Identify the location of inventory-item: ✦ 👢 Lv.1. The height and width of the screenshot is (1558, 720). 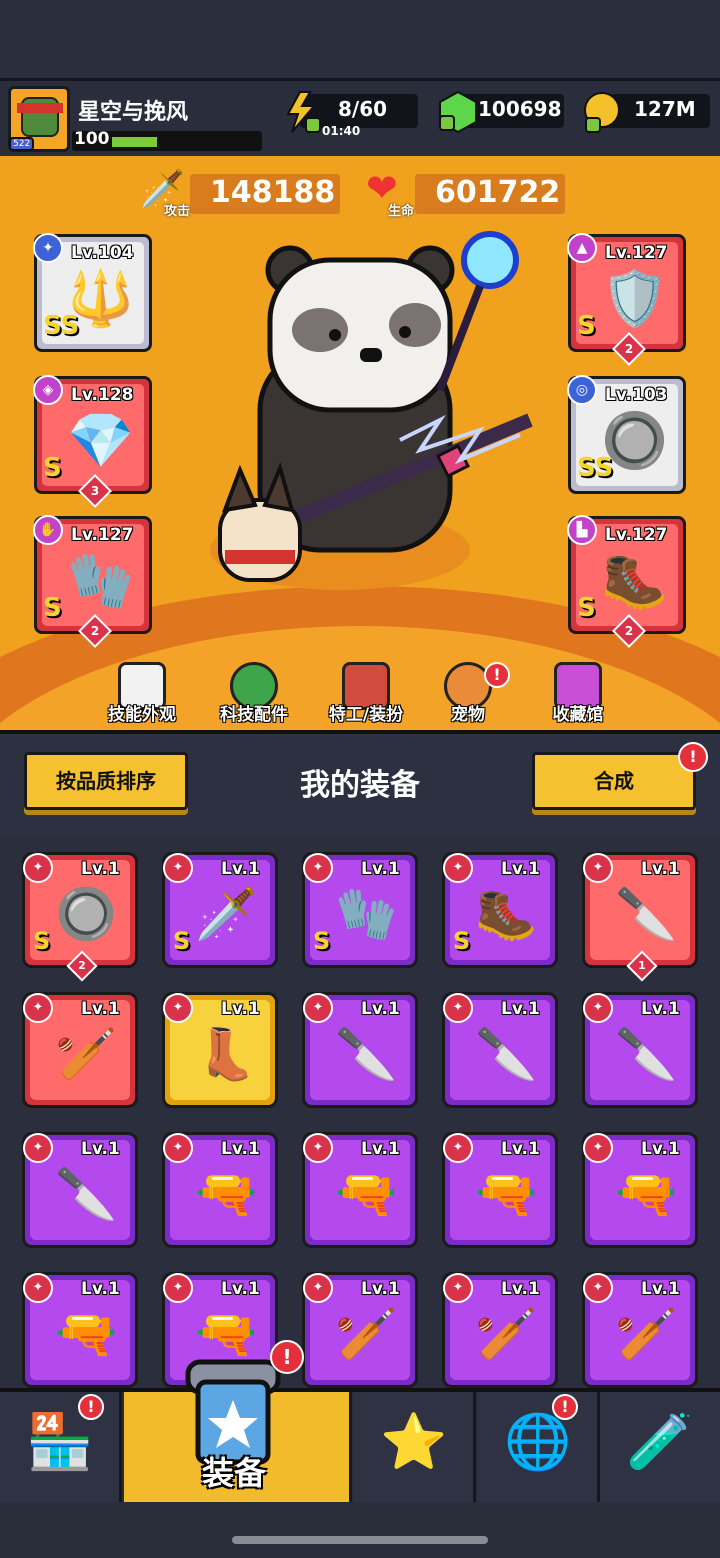
(220, 1050).